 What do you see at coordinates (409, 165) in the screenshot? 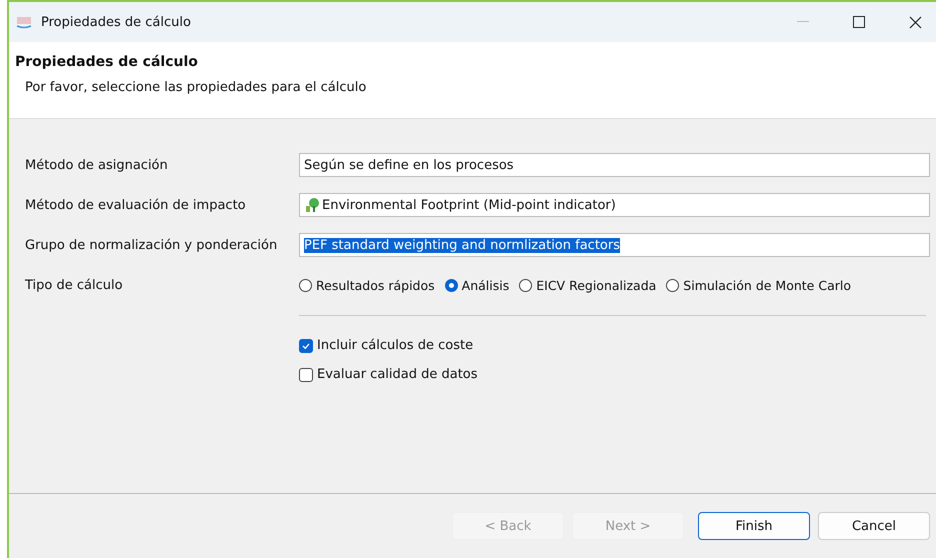
I see `field-value: Según se define en los procesos` at bounding box center [409, 165].